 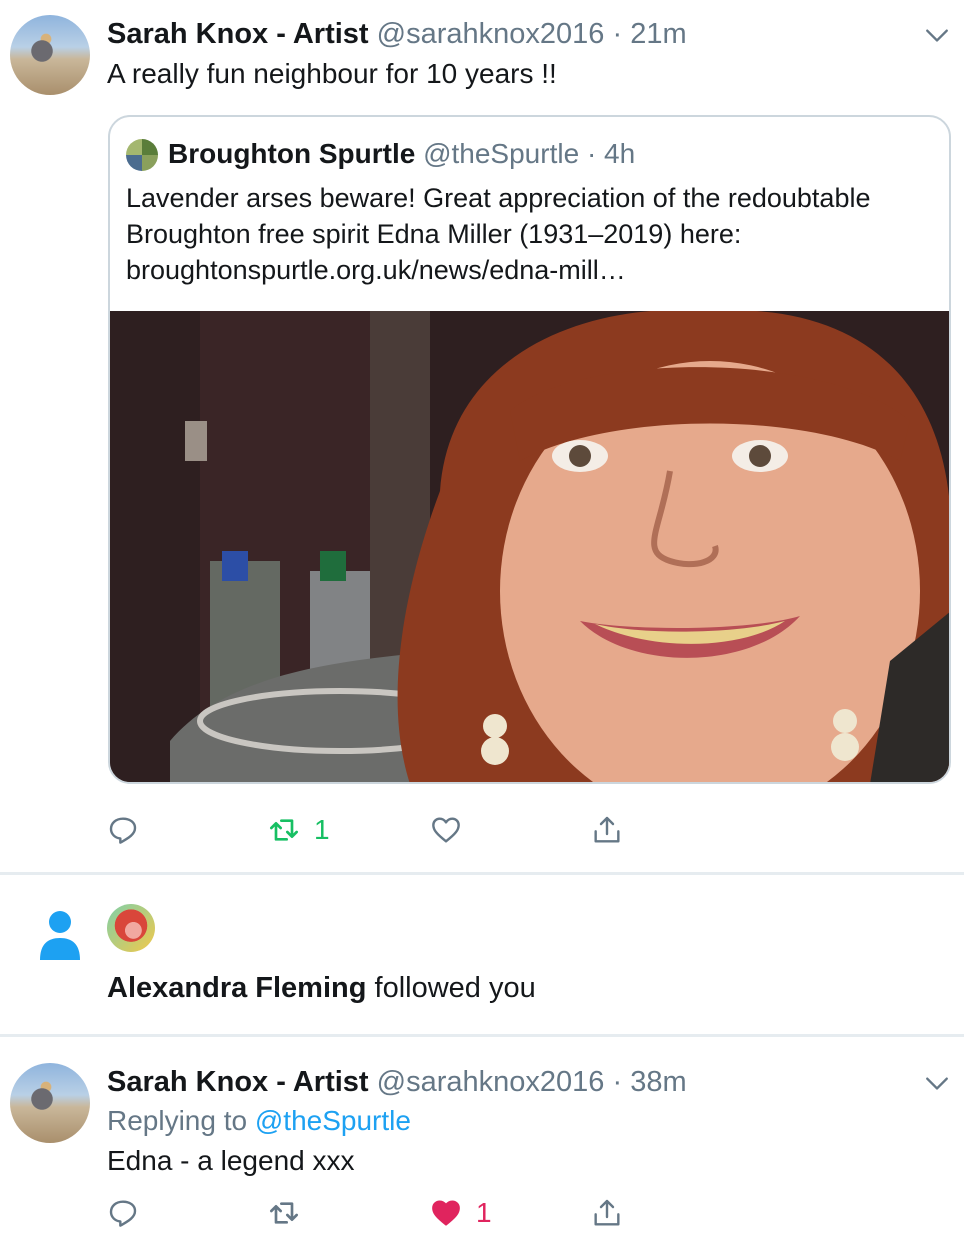 I want to click on tweet-text: Edna - a legend xxx, so click(x=231, y=1160).